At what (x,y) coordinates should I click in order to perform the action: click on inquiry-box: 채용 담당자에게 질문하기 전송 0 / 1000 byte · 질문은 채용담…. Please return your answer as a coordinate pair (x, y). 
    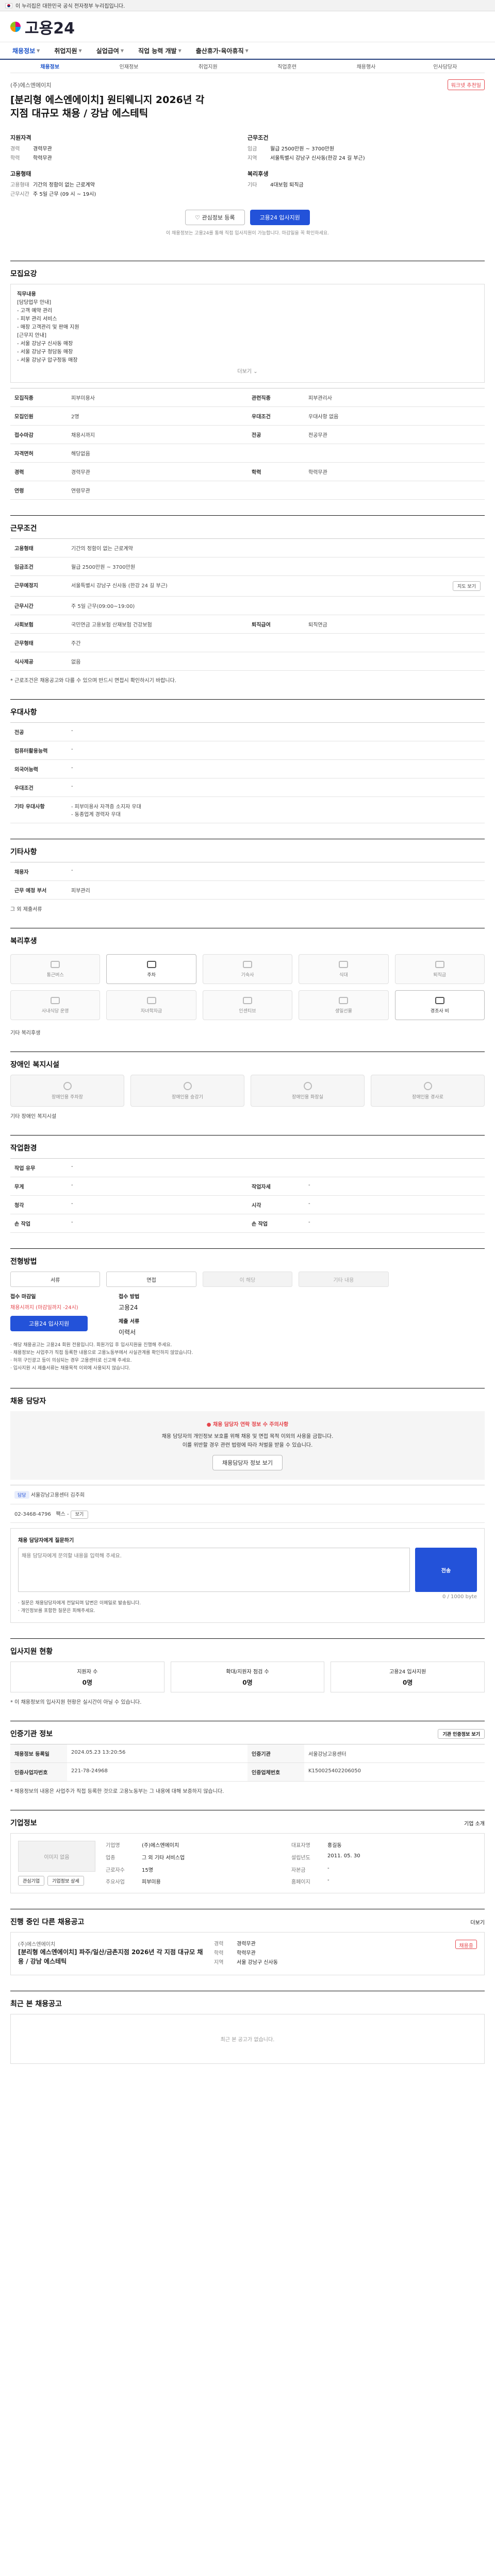
    Looking at the image, I should click on (247, 1575).